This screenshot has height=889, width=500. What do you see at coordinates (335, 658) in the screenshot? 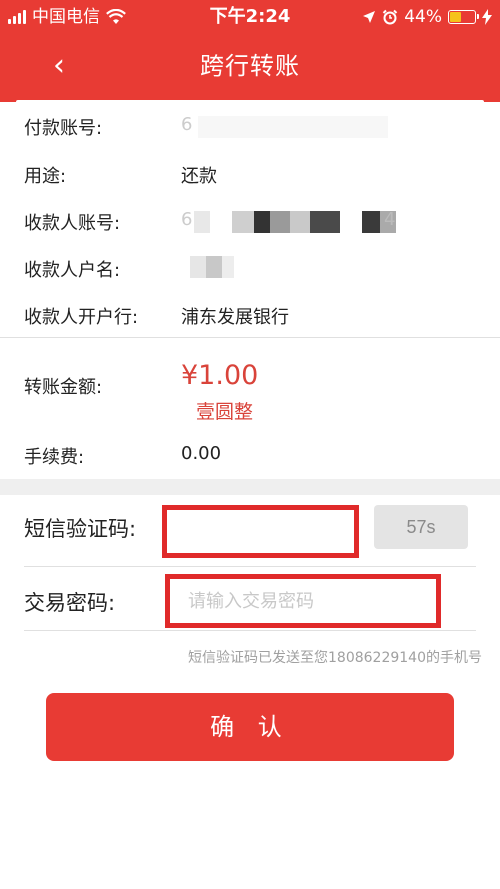
I see `sms-sent-hint: 短信验证码已发送至您18086229140的手机号` at bounding box center [335, 658].